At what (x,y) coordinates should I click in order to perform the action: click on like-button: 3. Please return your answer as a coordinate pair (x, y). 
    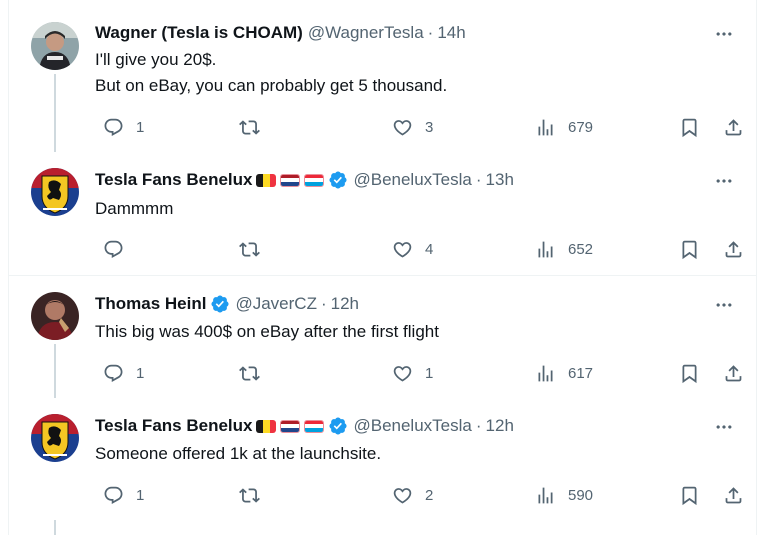
    Looking at the image, I should click on (412, 127).